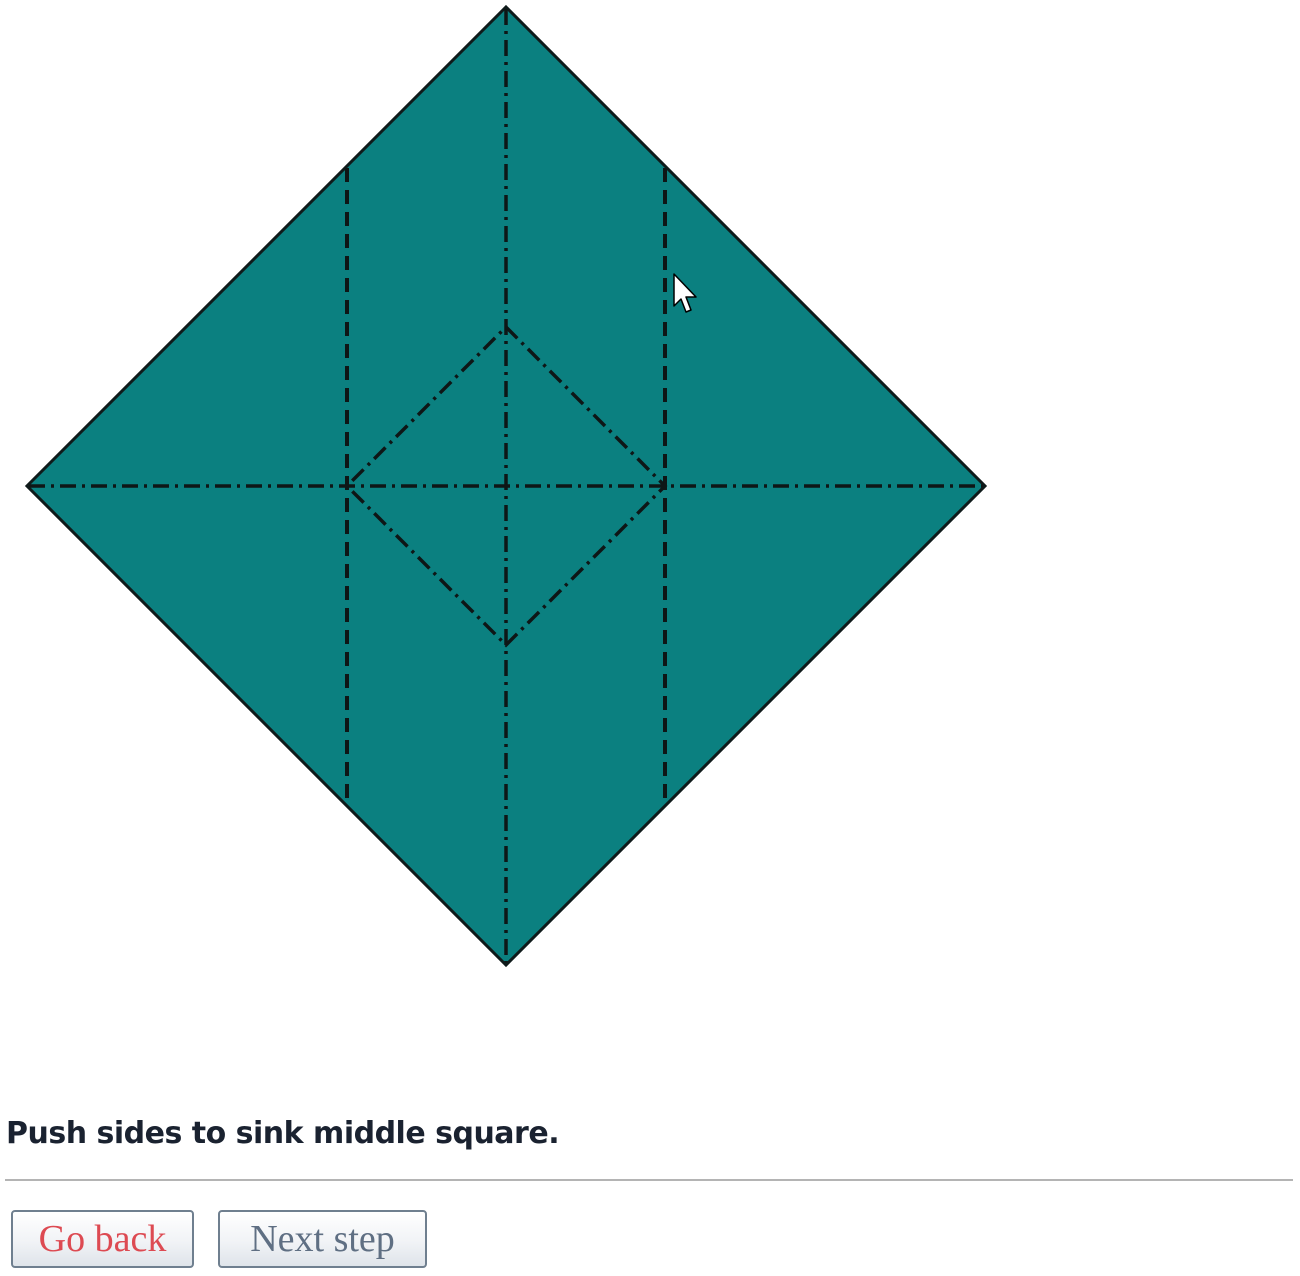 This screenshot has height=1276, width=1300. Describe the element at coordinates (102, 1239) in the screenshot. I see `go-back-button: Go back` at that location.